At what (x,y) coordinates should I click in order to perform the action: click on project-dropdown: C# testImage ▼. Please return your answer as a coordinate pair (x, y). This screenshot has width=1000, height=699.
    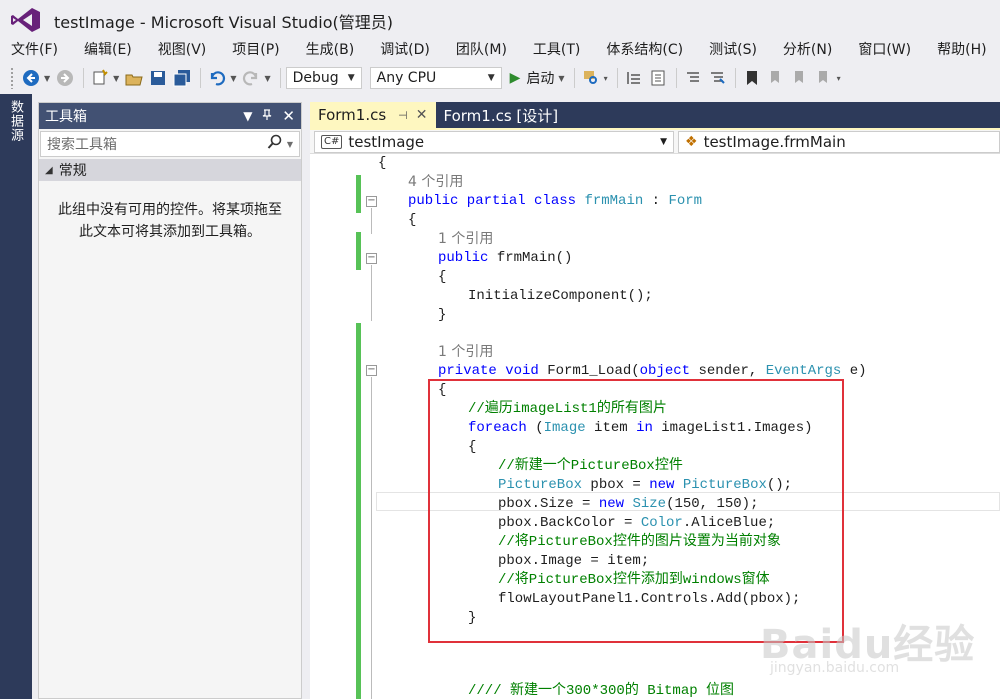
    Looking at the image, I should click on (494, 142).